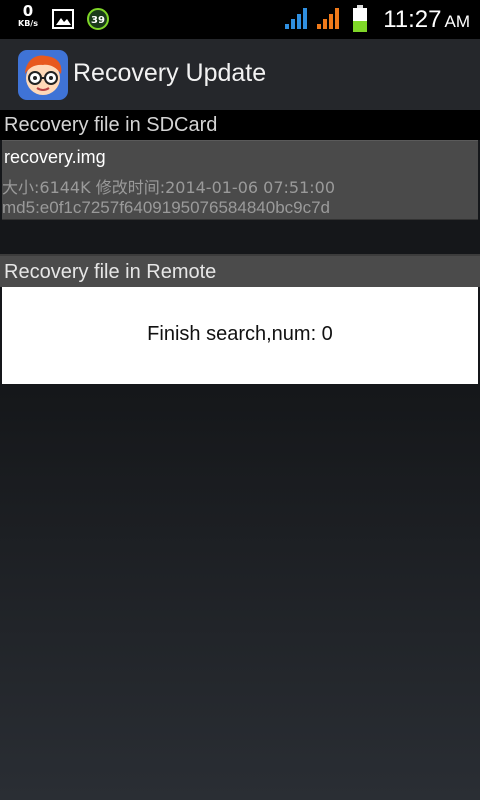 The image size is (480, 800). Describe the element at coordinates (240, 270) in the screenshot. I see `remote-section-header: Recovery file in Remote` at that location.